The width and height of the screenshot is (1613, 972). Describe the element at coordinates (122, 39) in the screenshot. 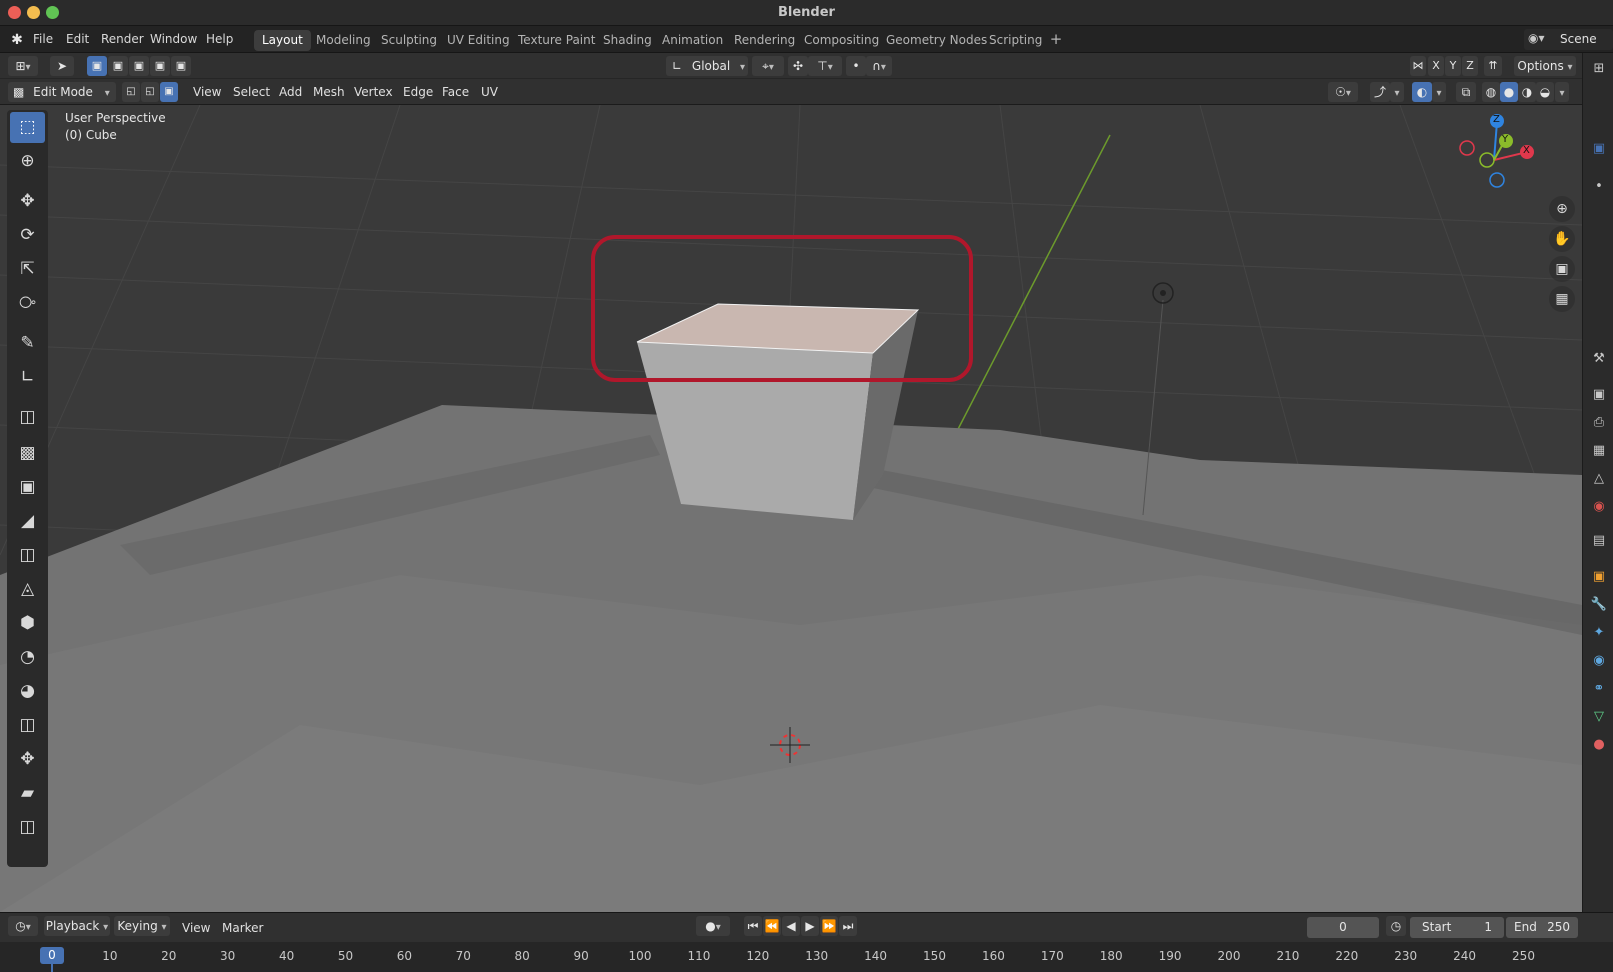

I see `menu-render: Render` at that location.